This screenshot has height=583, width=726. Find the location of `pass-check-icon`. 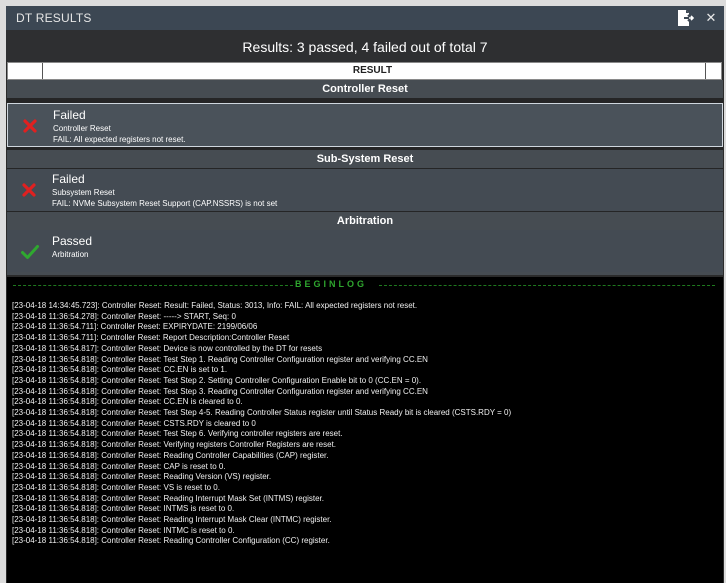

pass-check-icon is located at coordinates (30, 252).